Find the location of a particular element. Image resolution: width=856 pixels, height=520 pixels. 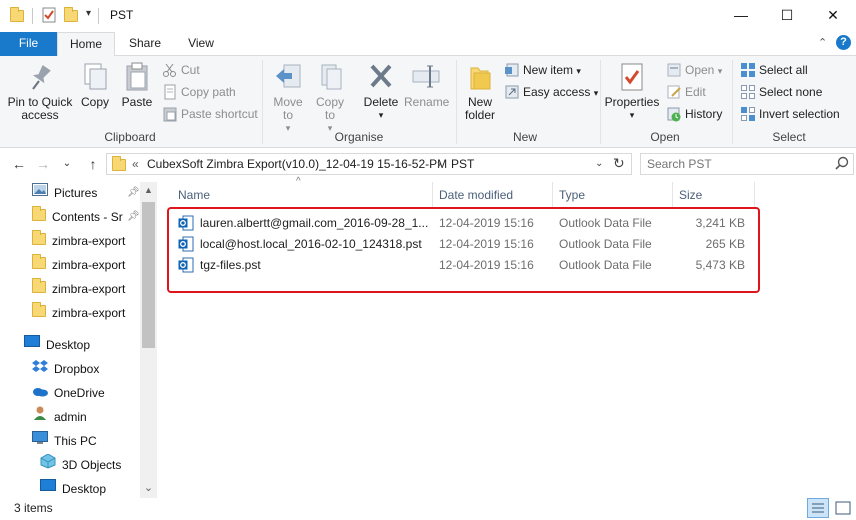

scroll-up-icon: ▲ is located at coordinates (148, 190).